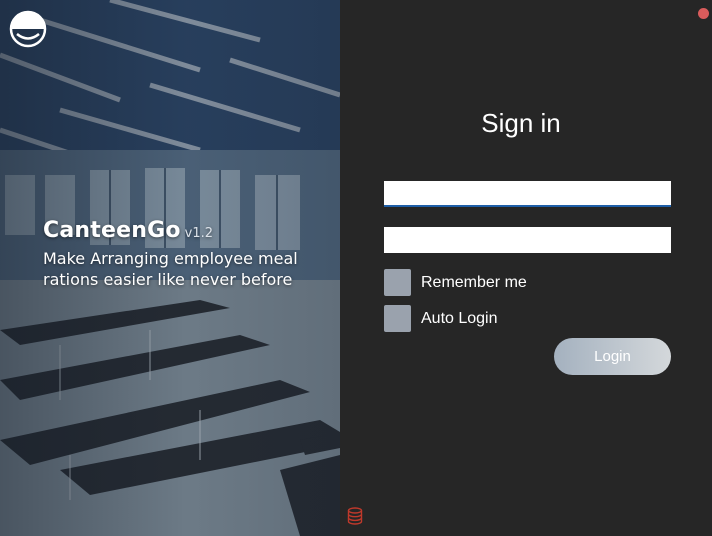 This screenshot has width=712, height=536. Describe the element at coordinates (199, 233) in the screenshot. I see `app-version: v1.2` at that location.